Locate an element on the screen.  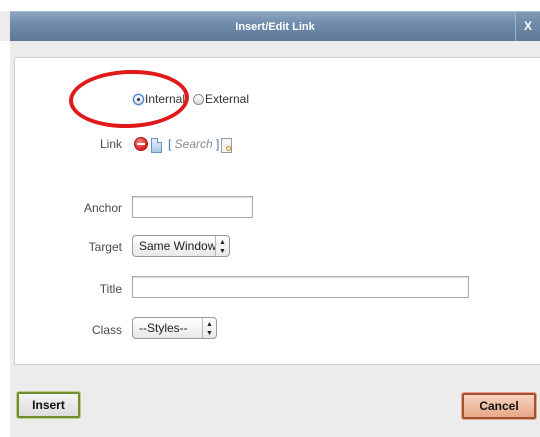
external-radio is located at coordinates (198, 99).